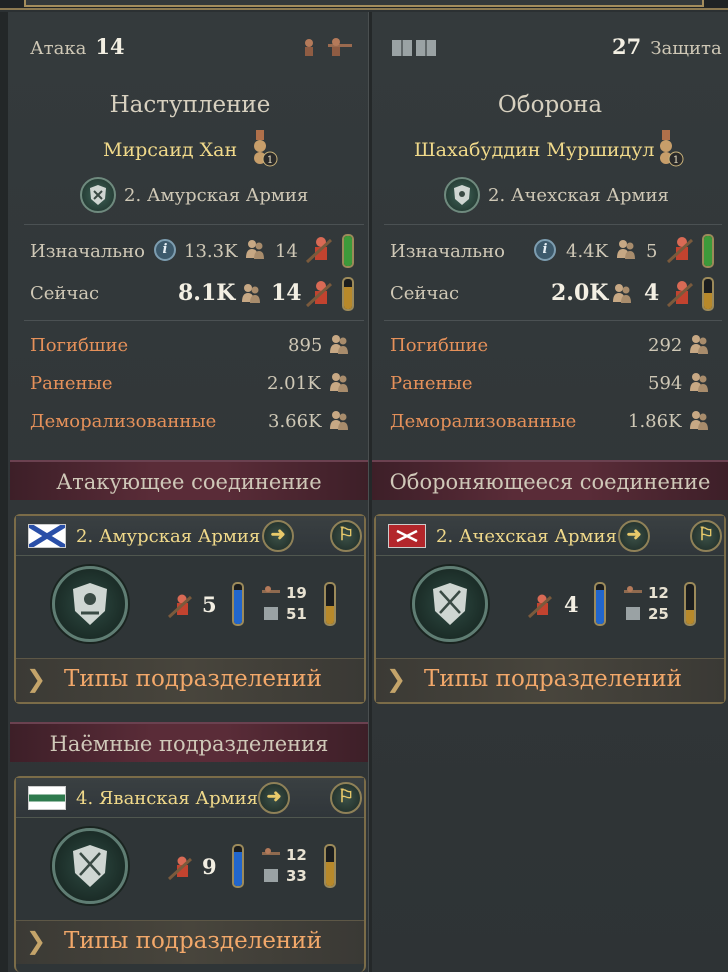  I want to click on demoralized-value: 3.66K, so click(295, 421).